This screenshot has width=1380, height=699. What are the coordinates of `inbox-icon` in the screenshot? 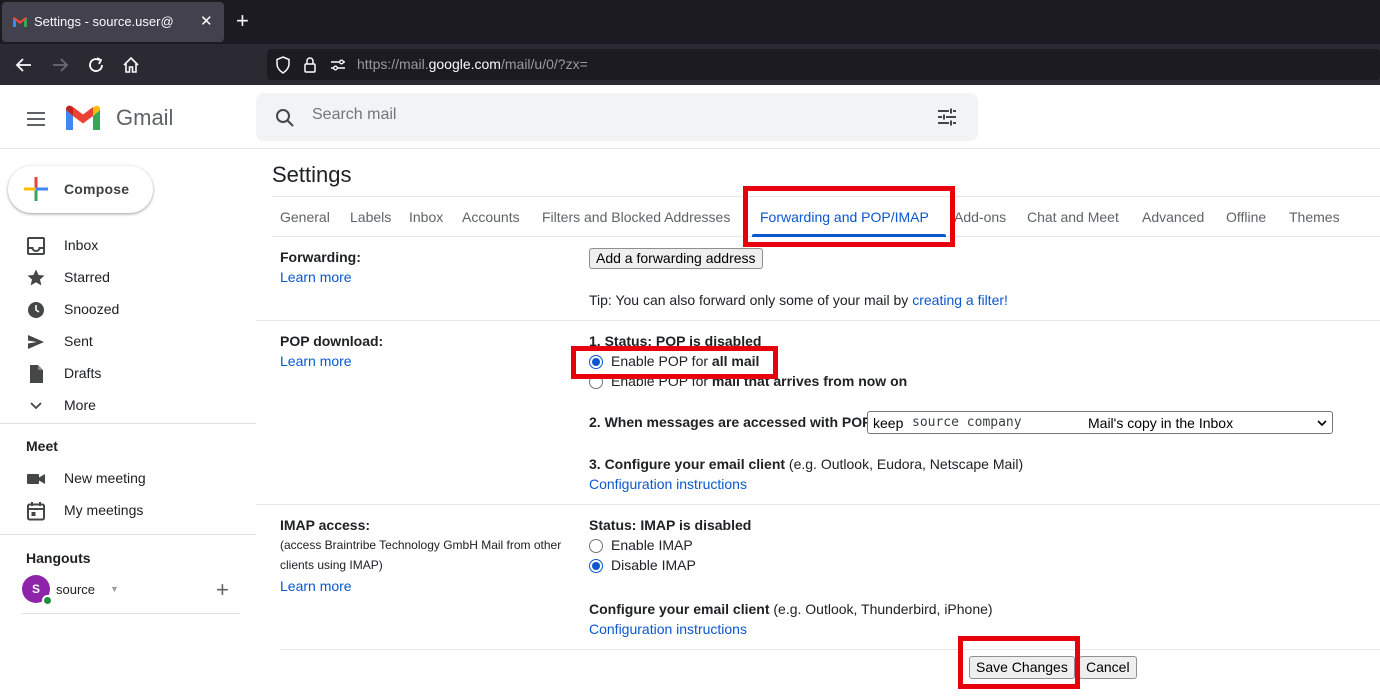 It's located at (36, 246).